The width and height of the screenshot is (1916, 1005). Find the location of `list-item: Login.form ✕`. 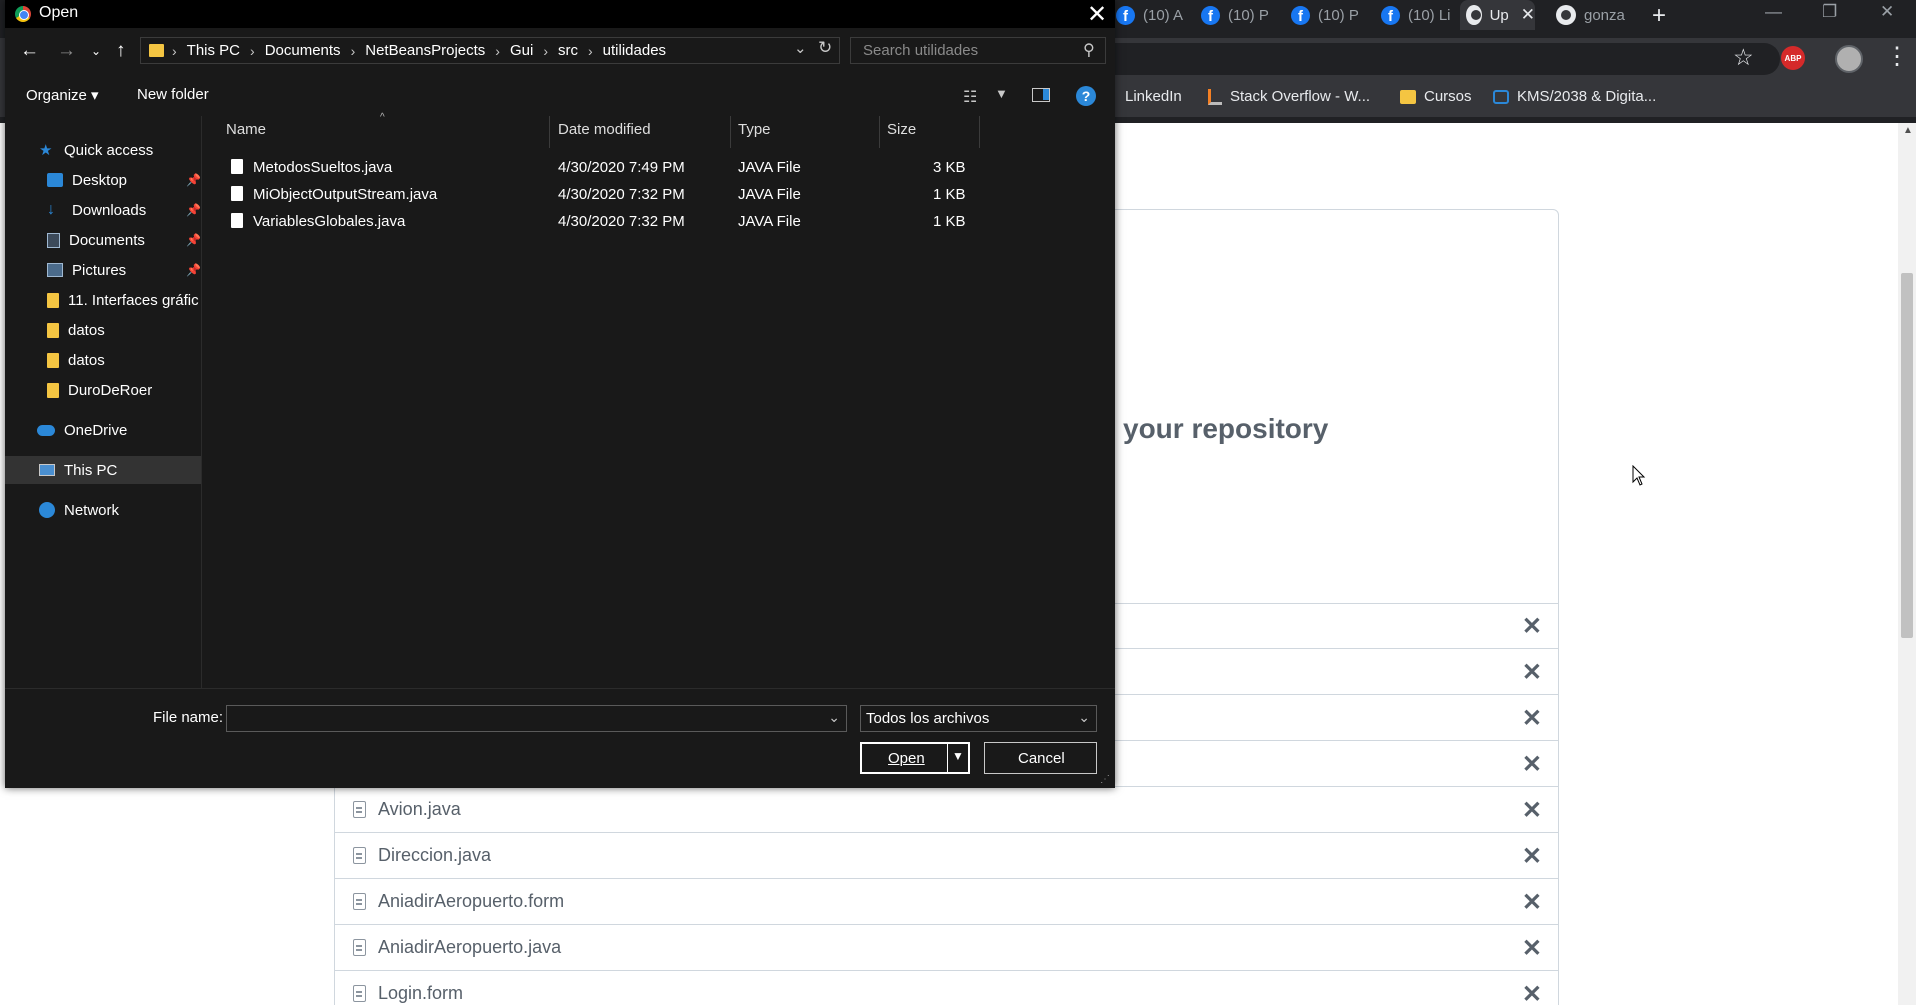

list-item: Login.form ✕ is located at coordinates (946, 988).